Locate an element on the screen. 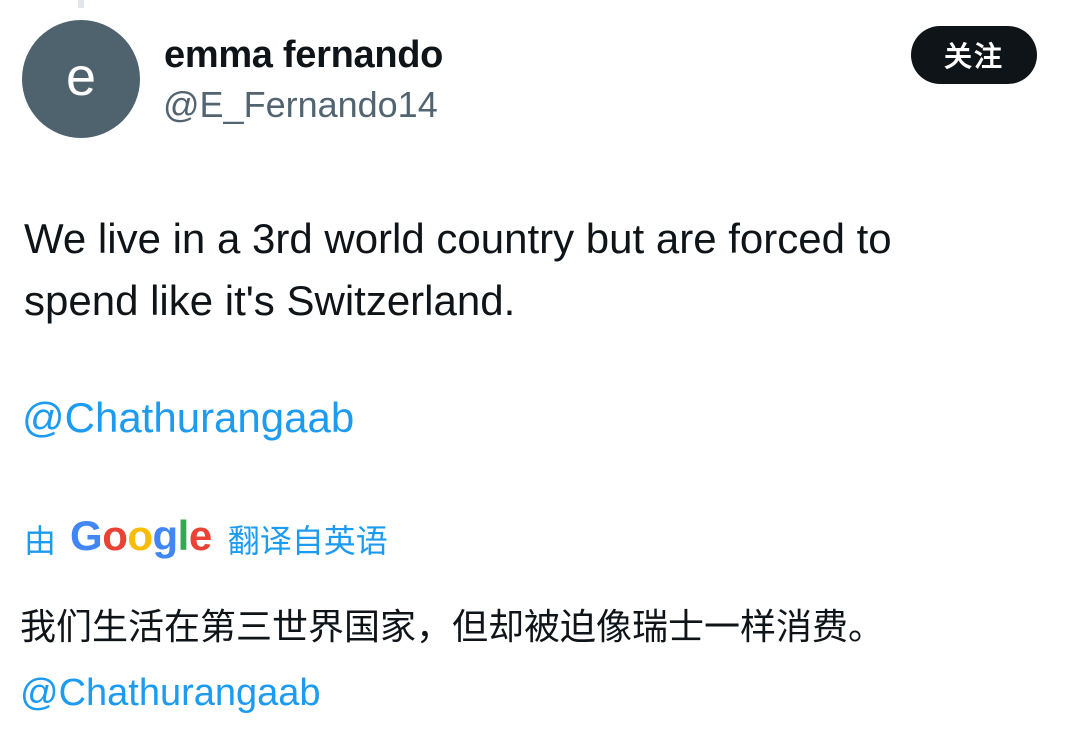 This screenshot has height=753, width=1080. avatar-letter: e is located at coordinates (81, 77).